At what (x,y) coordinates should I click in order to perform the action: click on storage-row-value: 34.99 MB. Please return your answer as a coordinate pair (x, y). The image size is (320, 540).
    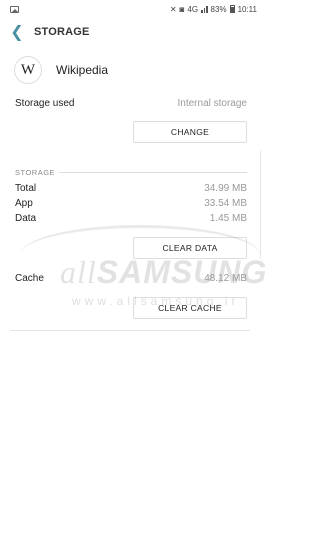
    Looking at the image, I should click on (225, 188).